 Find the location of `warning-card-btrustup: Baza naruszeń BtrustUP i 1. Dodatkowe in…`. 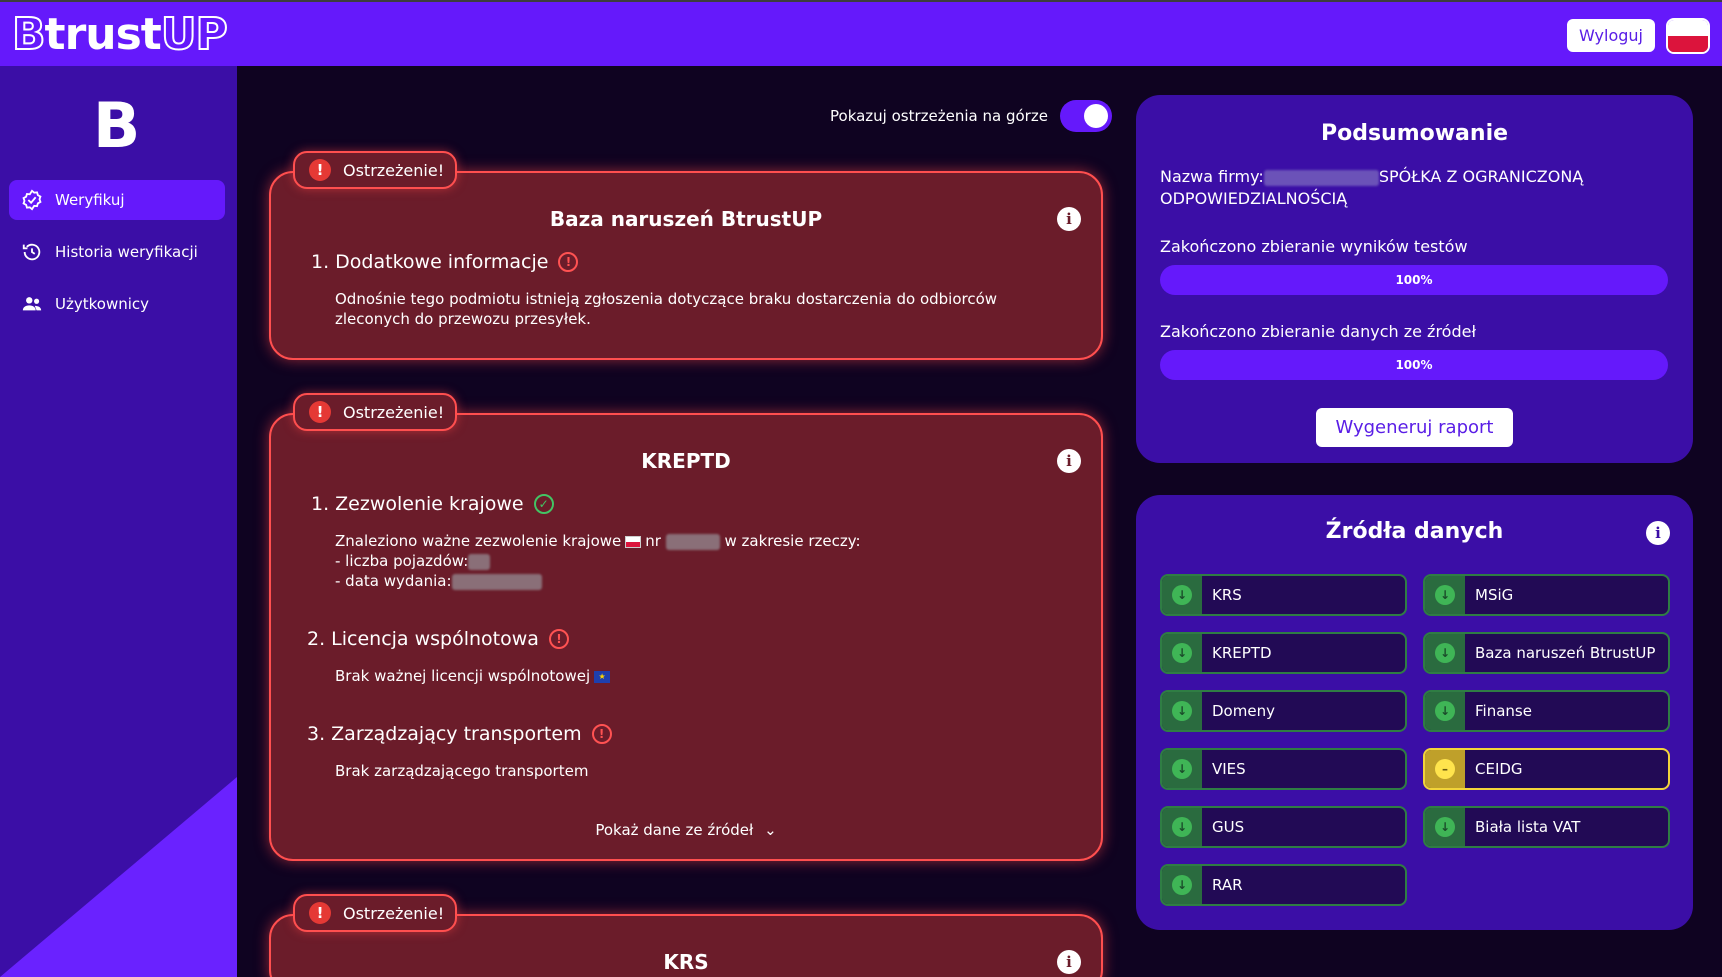

warning-card-btrustup: Baza naruszeń BtrustUP i 1. Dodatkowe in… is located at coordinates (686, 265).